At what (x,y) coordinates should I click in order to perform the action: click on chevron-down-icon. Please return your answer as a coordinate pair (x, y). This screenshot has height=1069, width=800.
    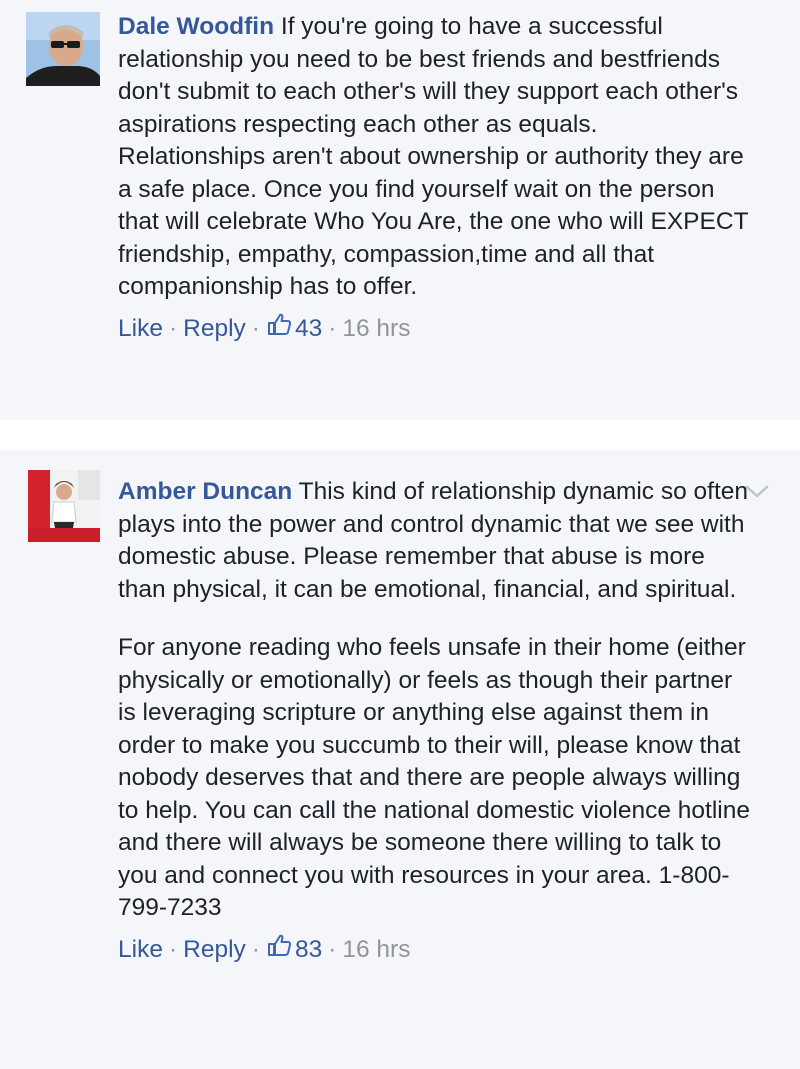
    Looking at the image, I should click on (757, 494).